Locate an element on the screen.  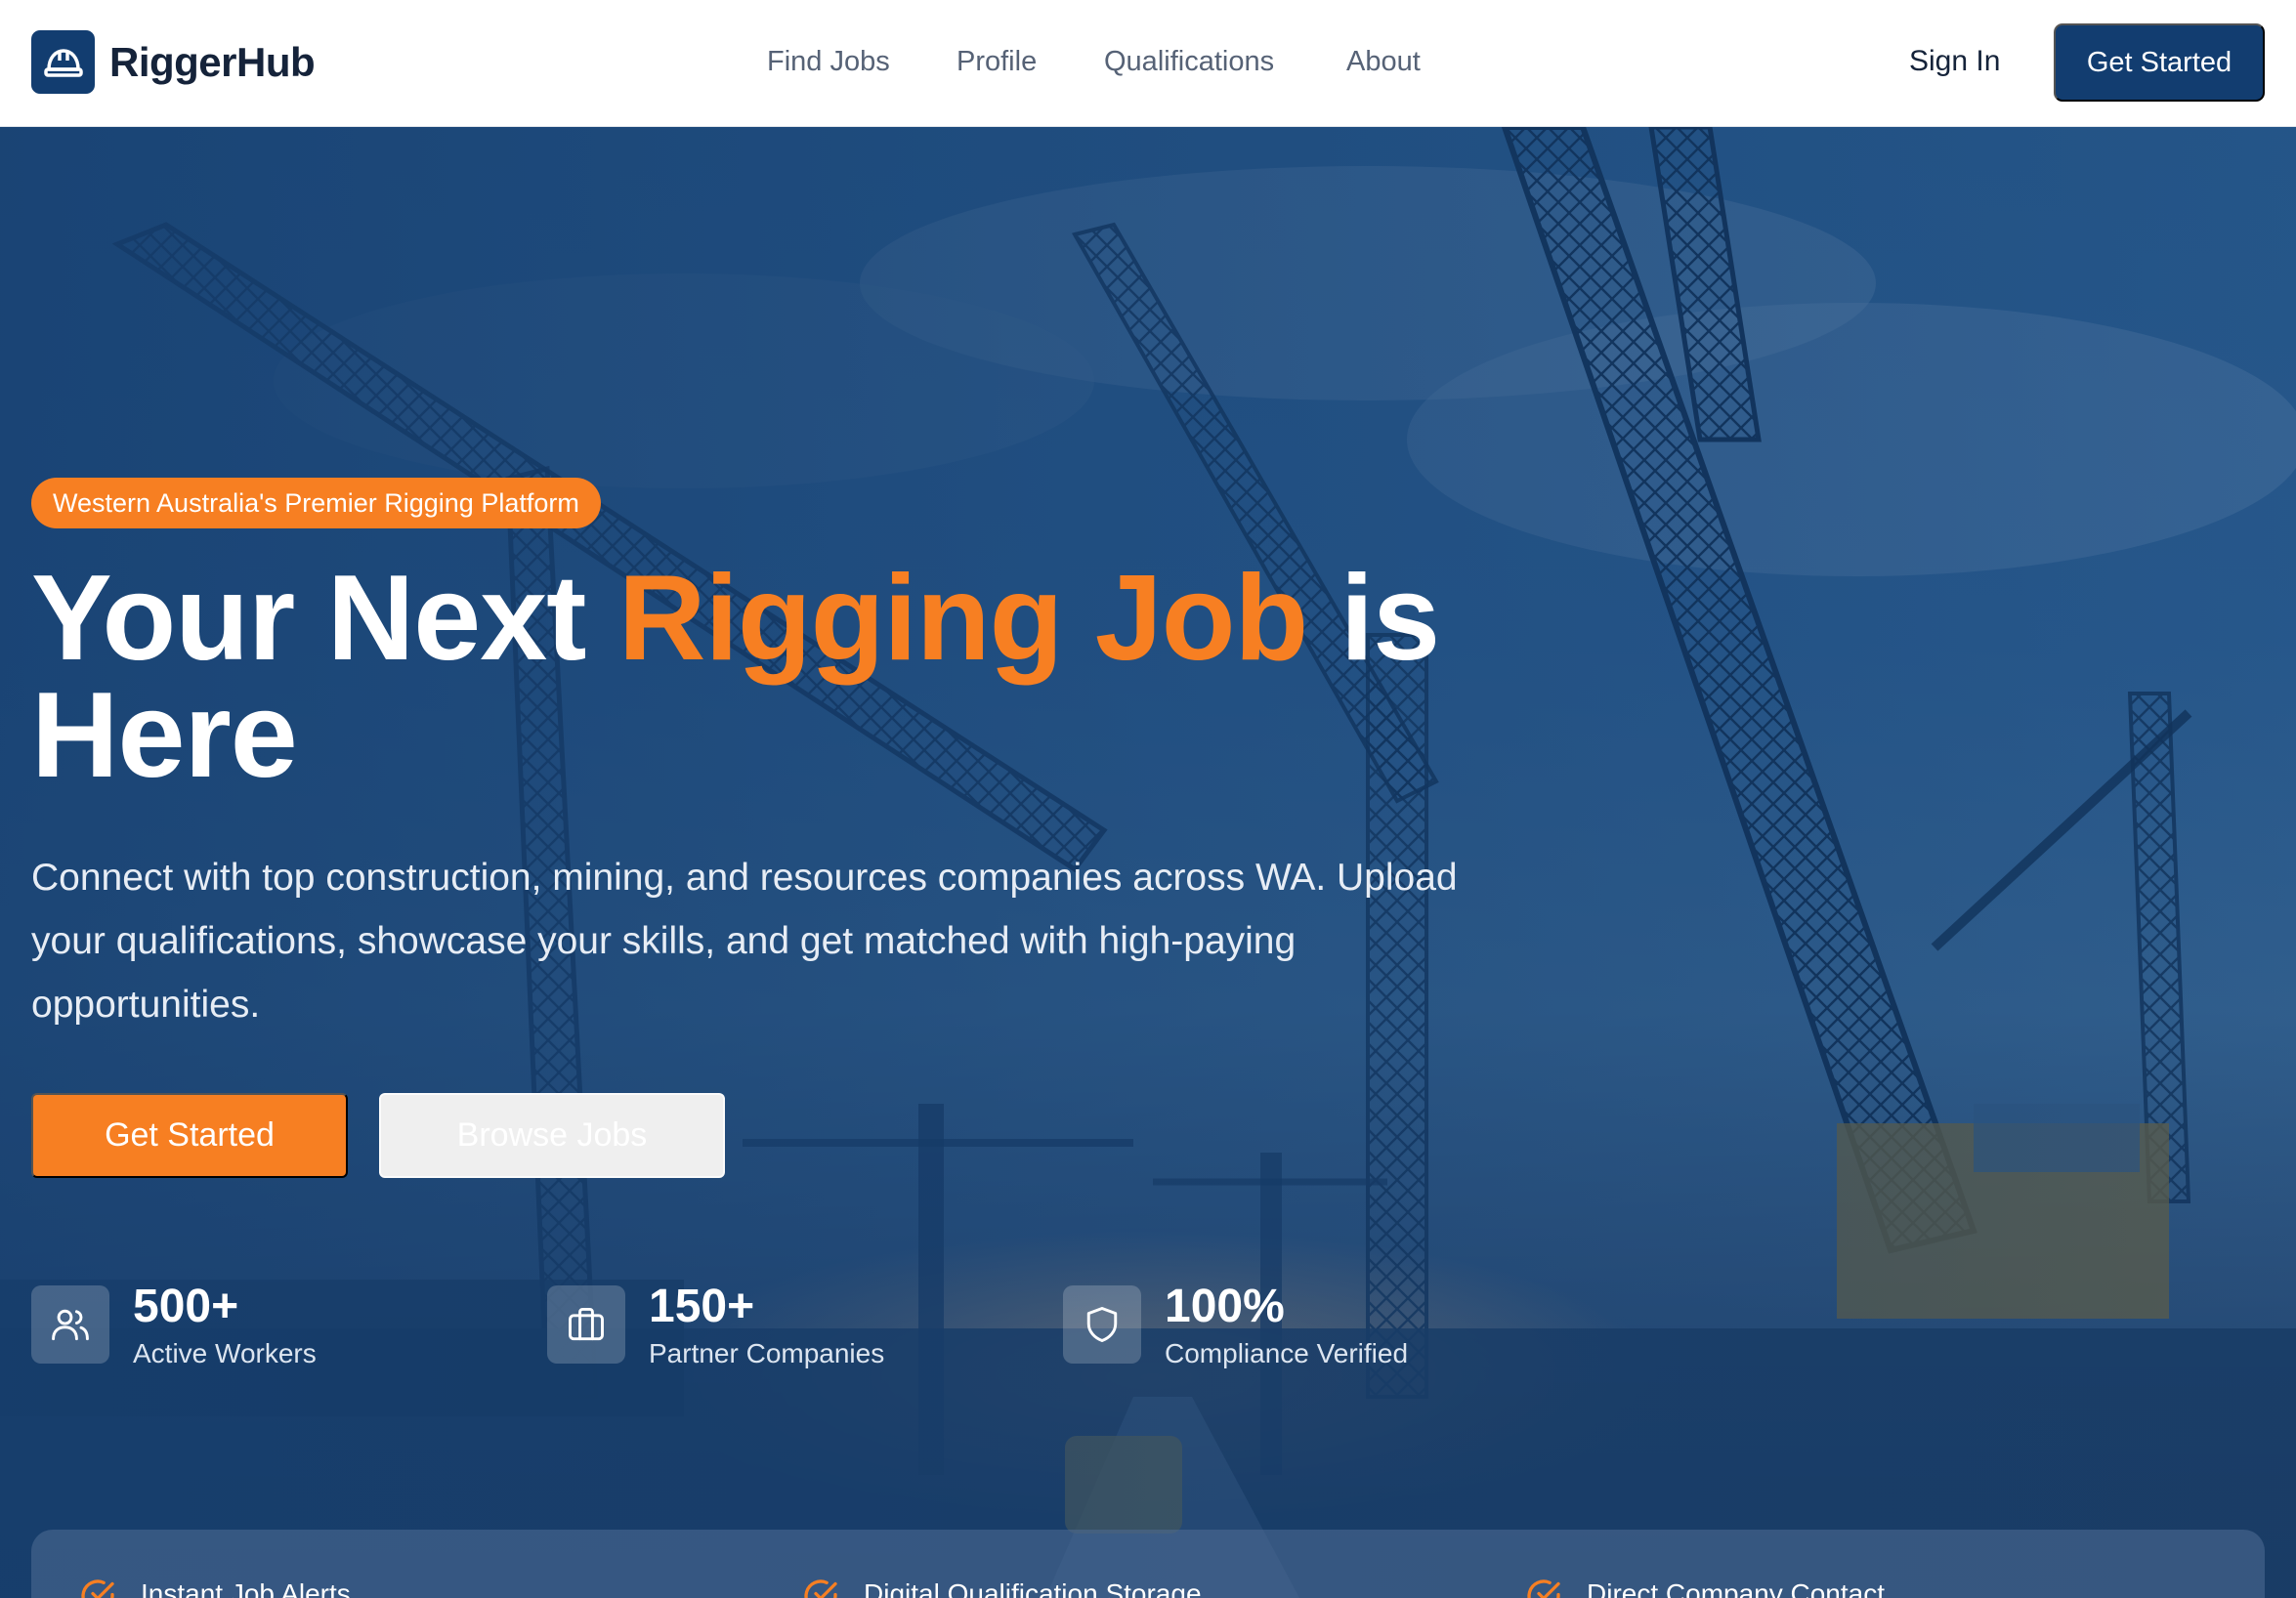
headline-part-1: Your Next is located at coordinates (324, 618).